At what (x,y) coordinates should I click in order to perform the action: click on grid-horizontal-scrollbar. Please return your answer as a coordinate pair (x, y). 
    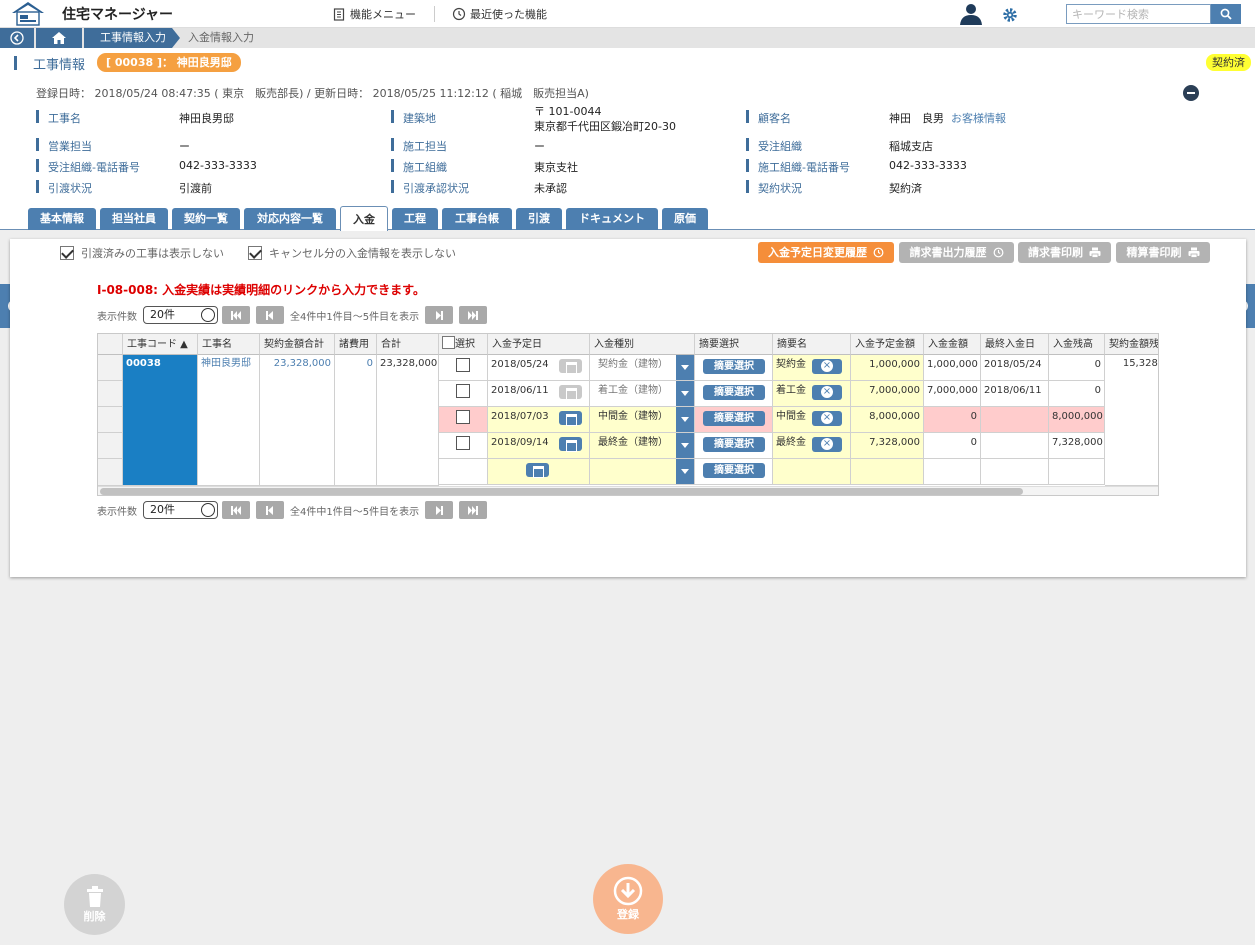
    Looking at the image, I should click on (628, 490).